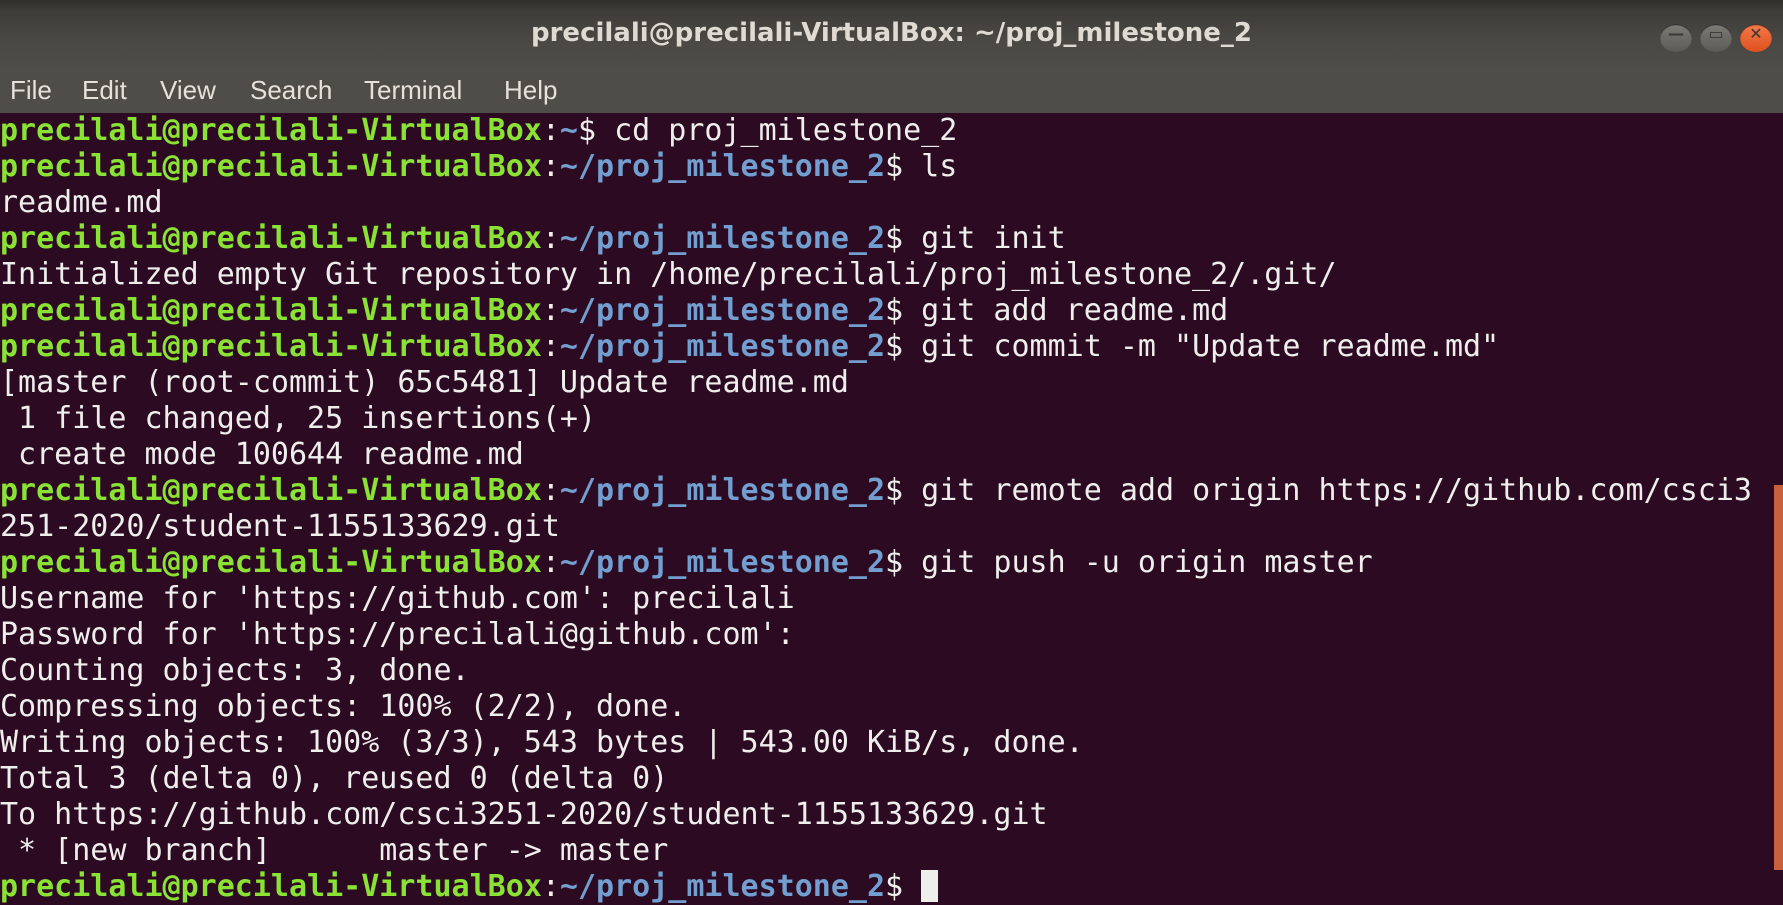 The image size is (1783, 905). Describe the element at coordinates (891, 90) in the screenshot. I see `menu-bar: File Edit View Search Terminal Help` at that location.